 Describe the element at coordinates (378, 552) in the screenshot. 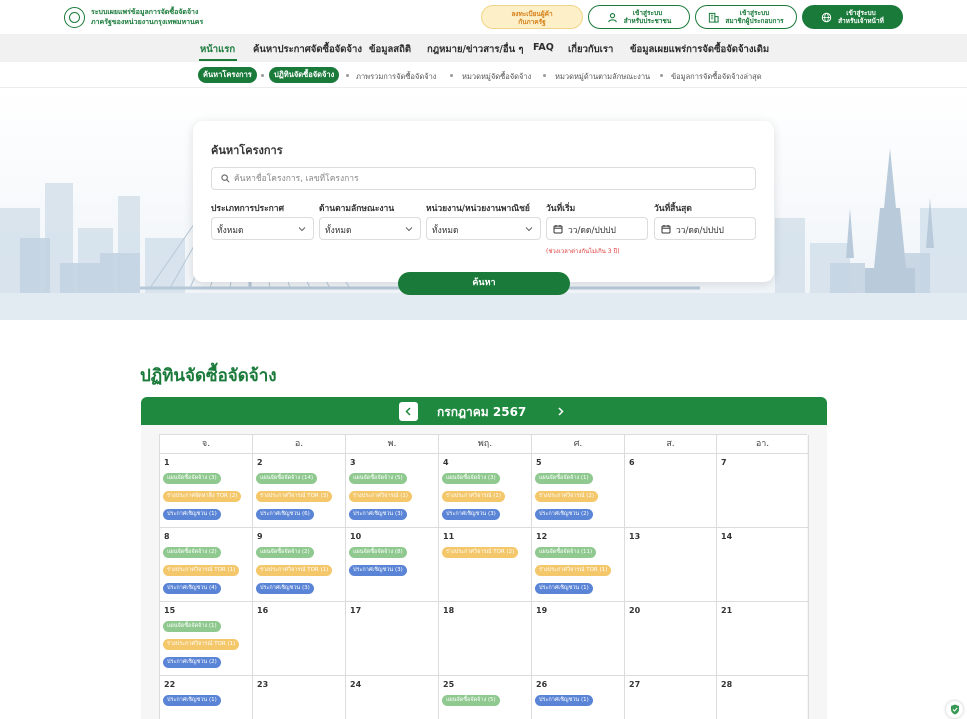

I see `calendar-event-green: แผนจัดซื้อจัดจ้าง (8)` at that location.